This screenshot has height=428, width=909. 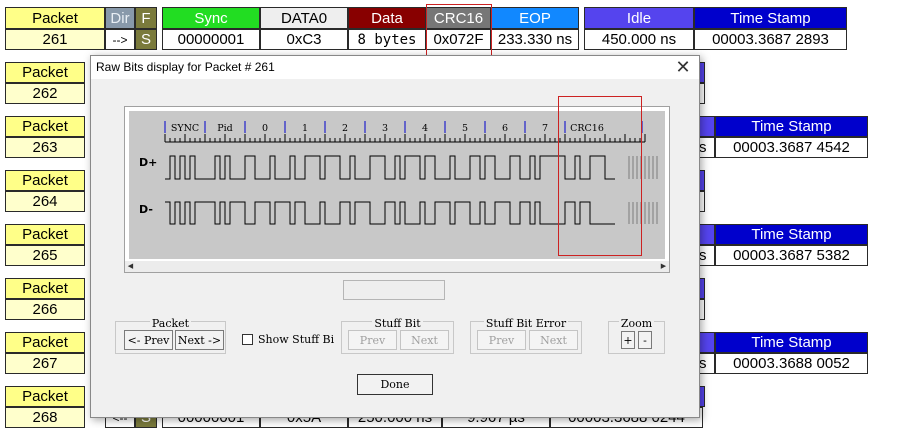 I want to click on zoom-out-button: -, so click(x=645, y=340).